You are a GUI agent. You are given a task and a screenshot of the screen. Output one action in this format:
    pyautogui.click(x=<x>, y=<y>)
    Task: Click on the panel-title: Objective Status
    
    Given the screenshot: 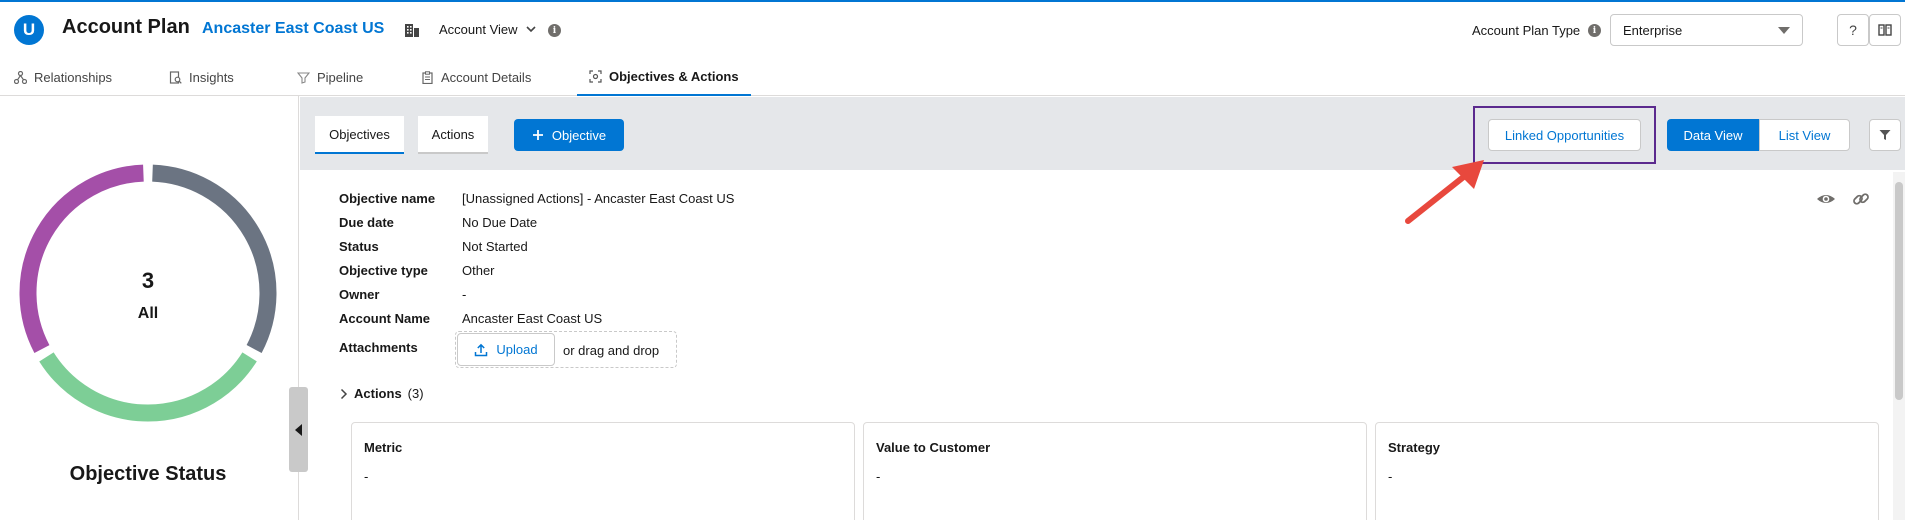 What is the action you would take?
    pyautogui.click(x=148, y=474)
    